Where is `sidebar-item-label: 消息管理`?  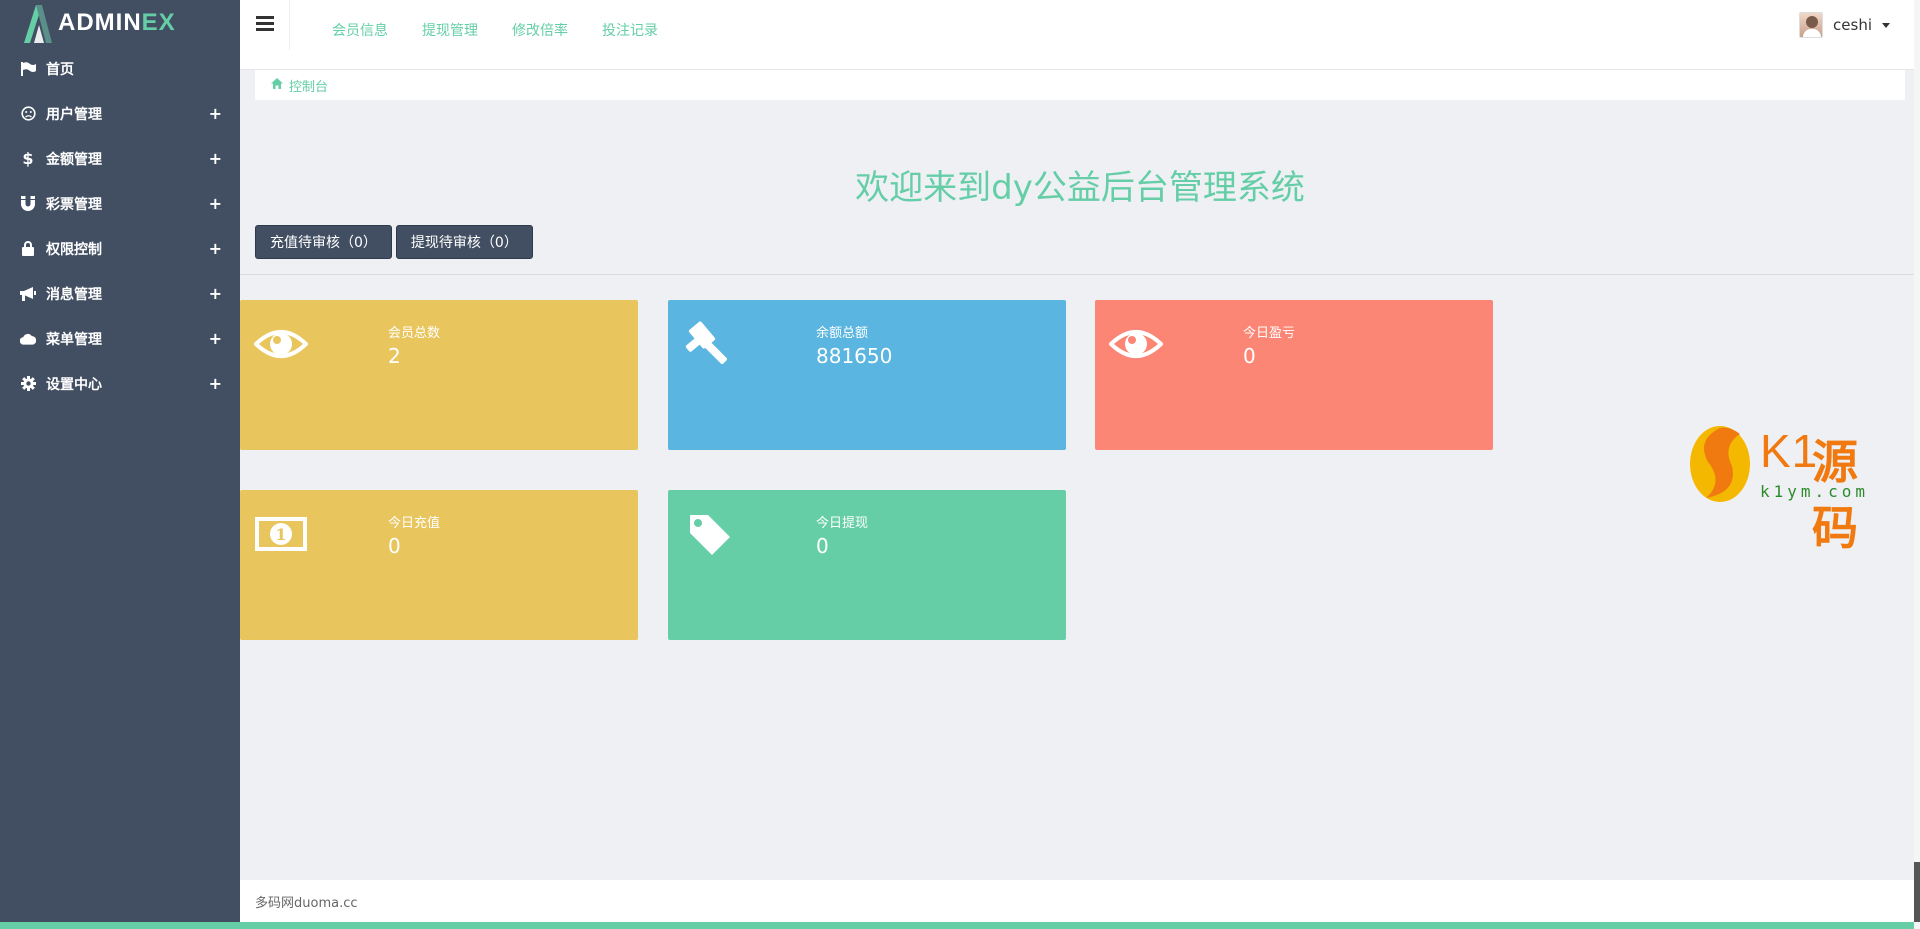
sidebar-item-label: 消息管理 is located at coordinates (74, 294).